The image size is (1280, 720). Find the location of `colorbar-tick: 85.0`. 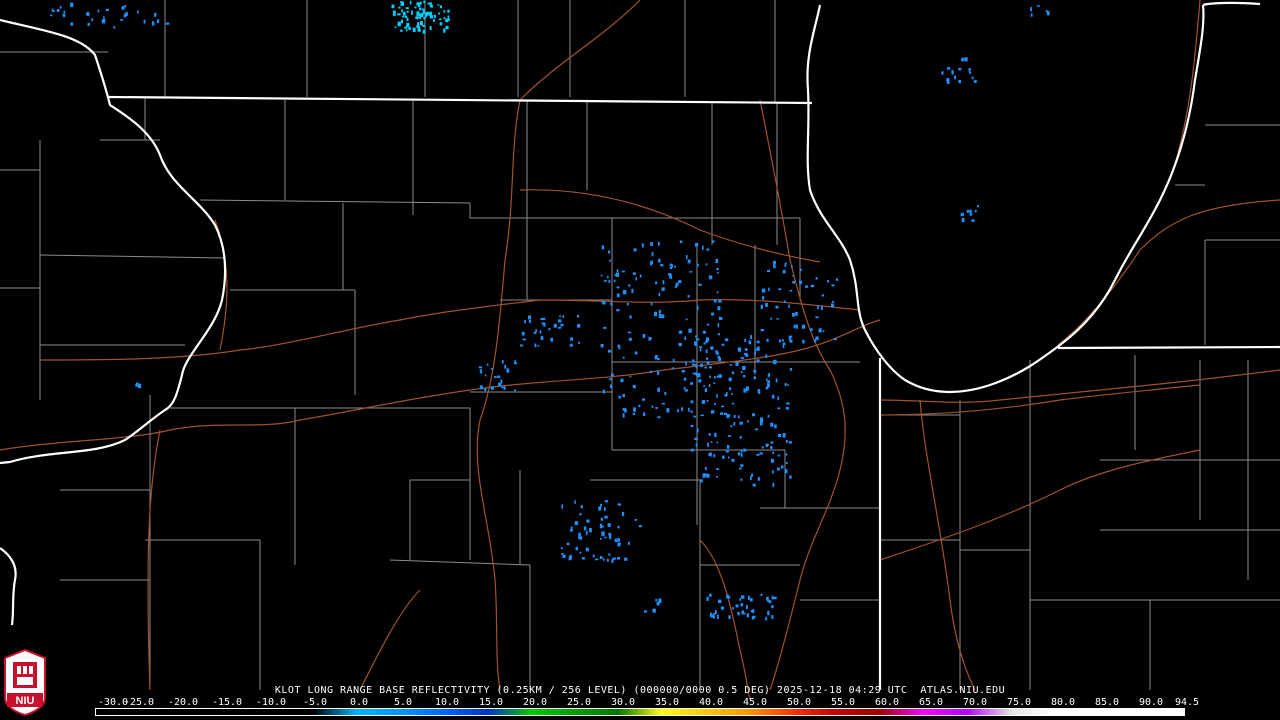

colorbar-tick: 85.0 is located at coordinates (1107, 702).